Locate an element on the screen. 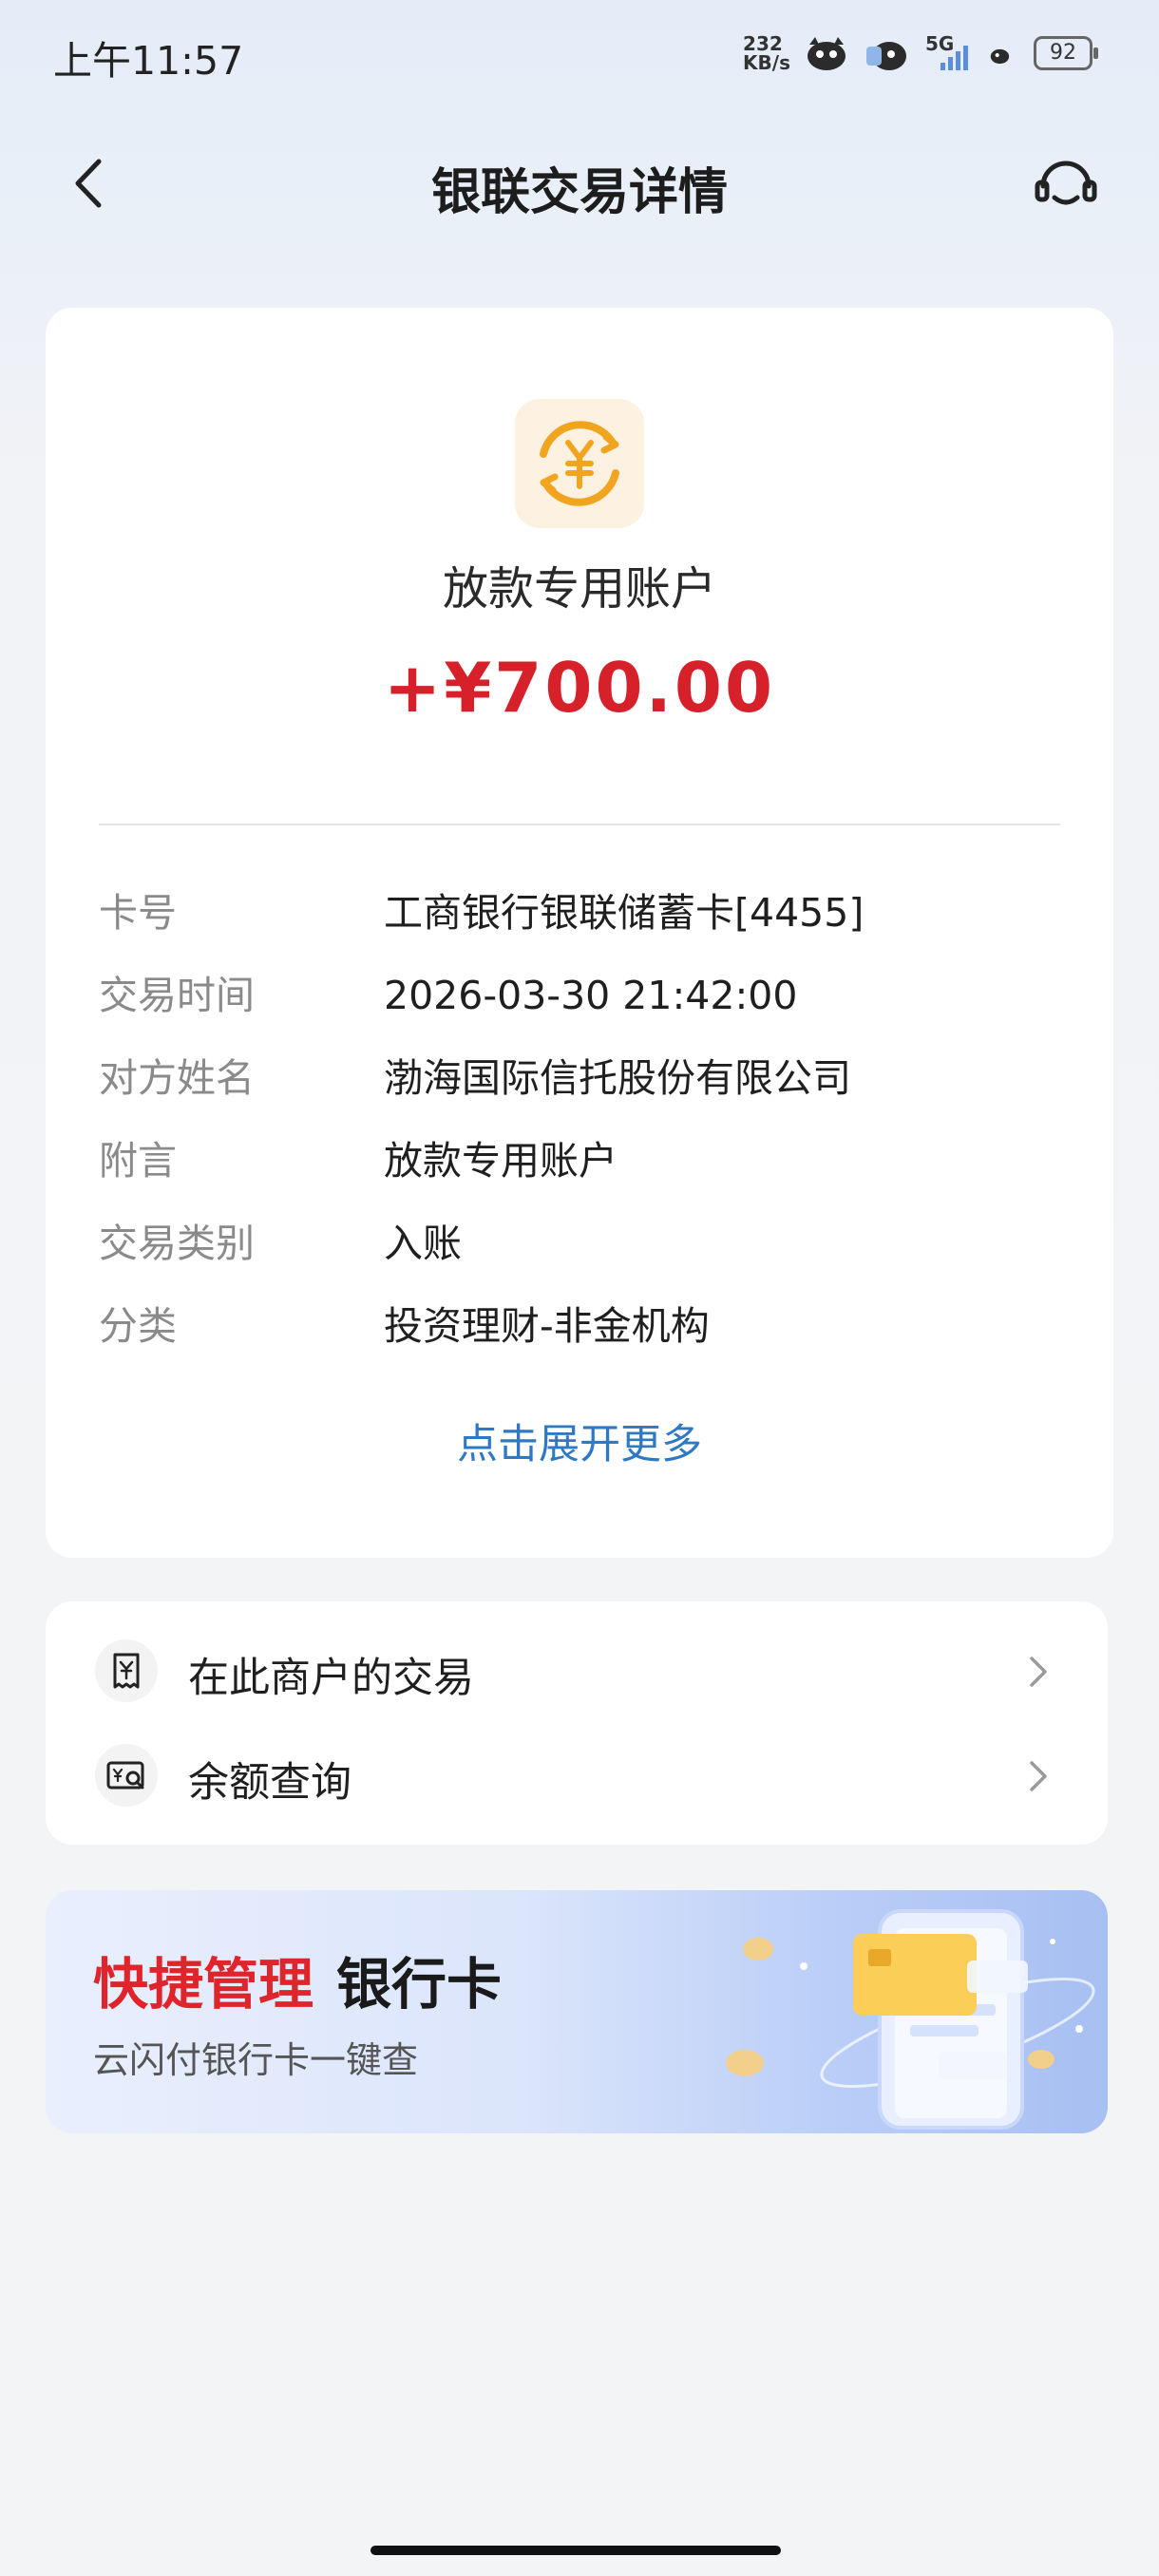  payee-name: 放款专用账户 is located at coordinates (579, 589).